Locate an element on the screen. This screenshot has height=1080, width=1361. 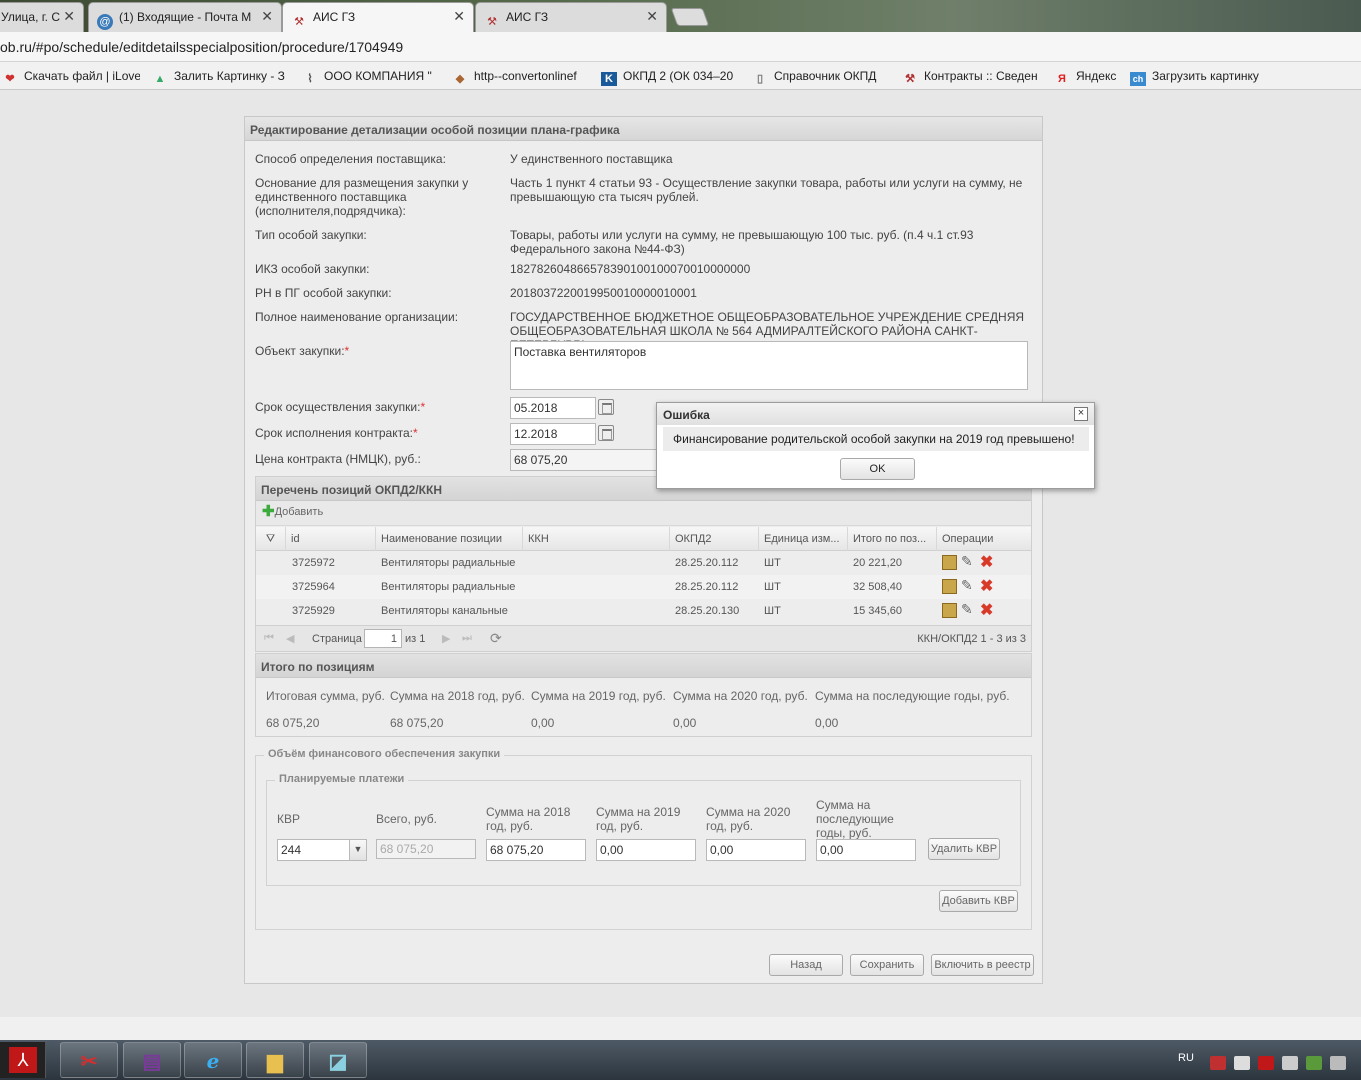
bookmark-okpd2: K ОКПД 2 (ОК 034–20 is located at coordinates (669, 77).